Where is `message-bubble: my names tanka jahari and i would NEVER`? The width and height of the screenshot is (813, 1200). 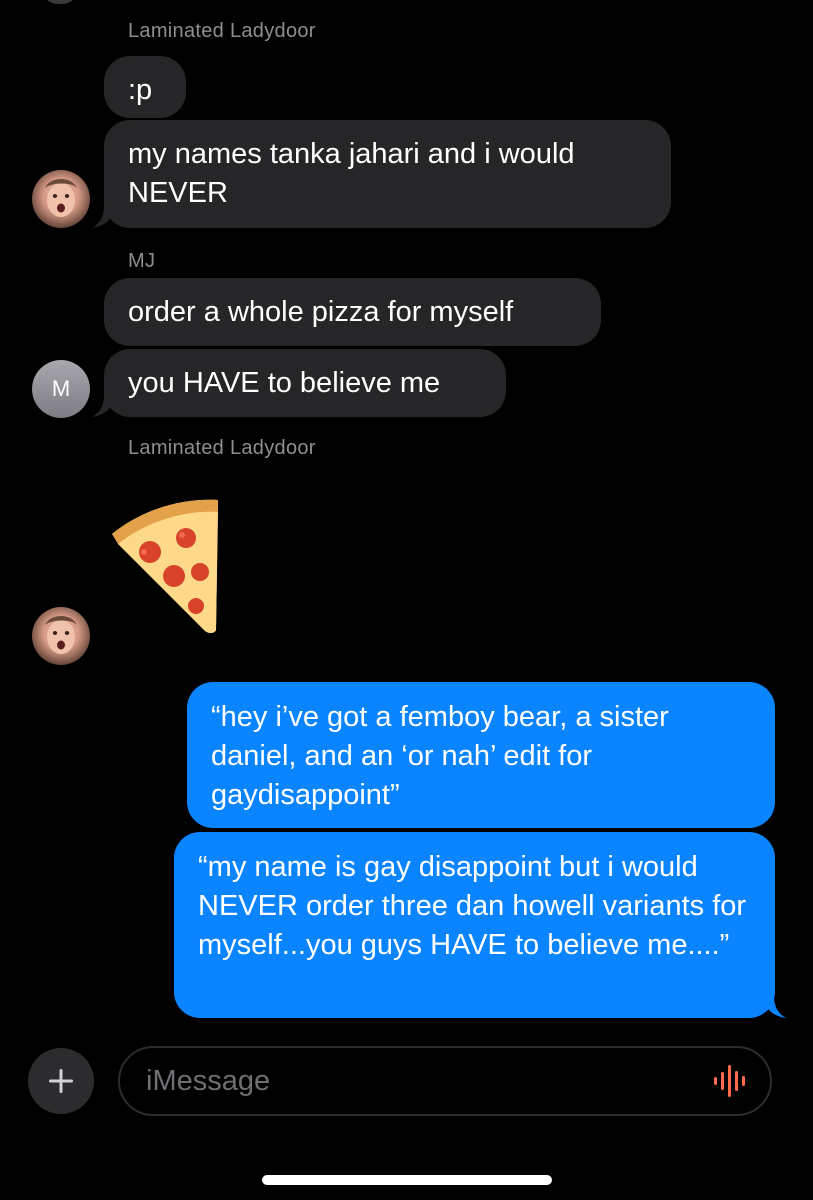
message-bubble: my names tanka jahari and i would NEVER is located at coordinates (387, 174).